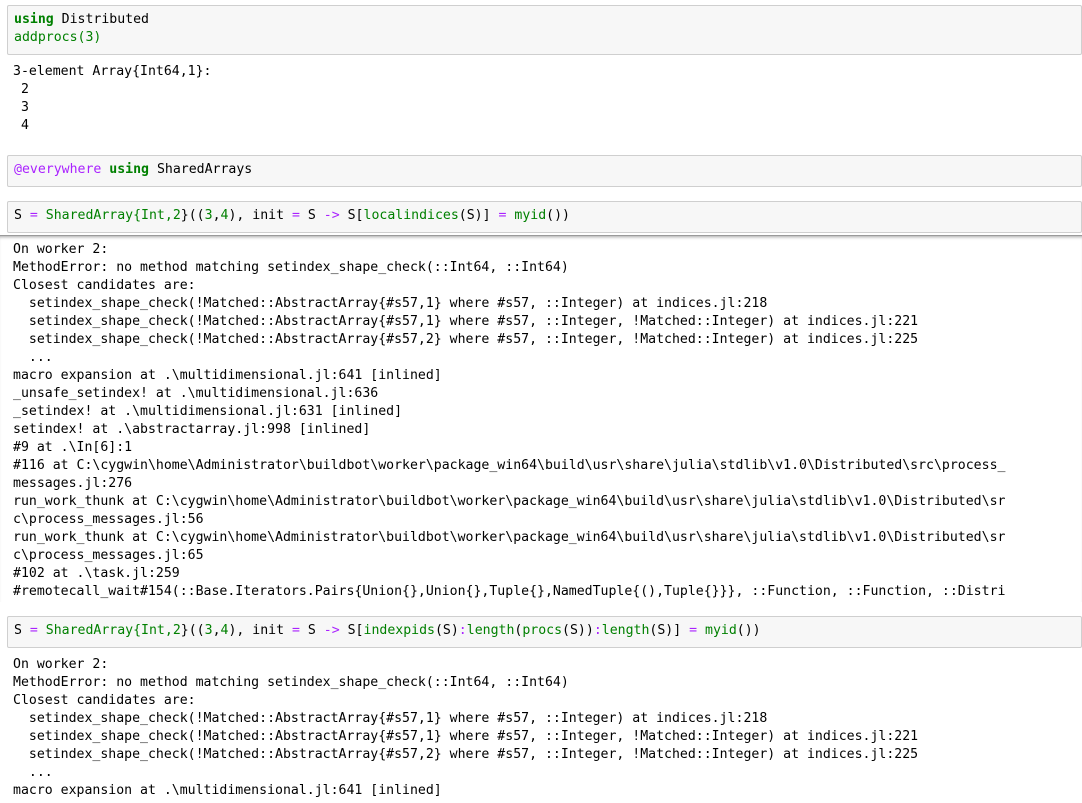  I want to click on code-token: indexpids, so click(399, 630).